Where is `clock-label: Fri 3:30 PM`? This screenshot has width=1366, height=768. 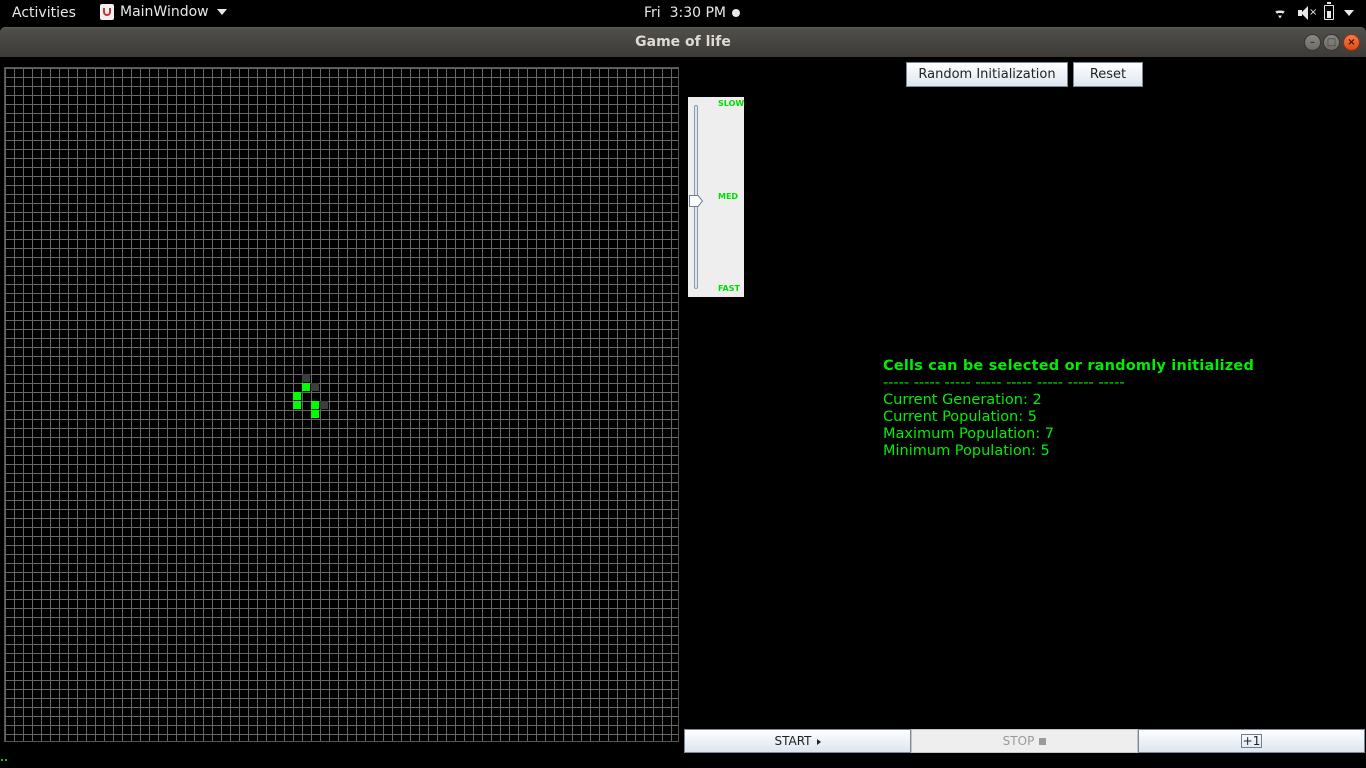
clock-label: Fri 3:30 PM is located at coordinates (685, 13).